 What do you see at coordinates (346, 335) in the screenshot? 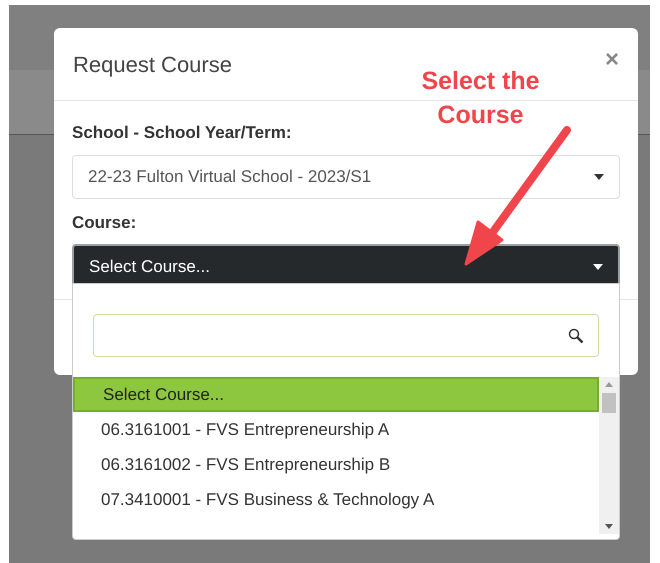
I see `search-field` at bounding box center [346, 335].